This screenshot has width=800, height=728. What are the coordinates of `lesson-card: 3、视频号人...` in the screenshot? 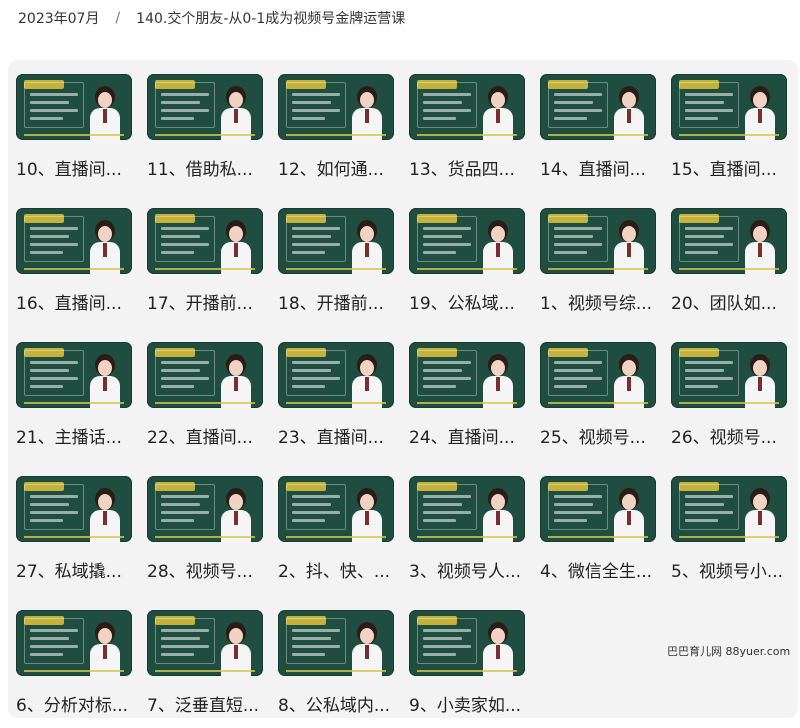 It's located at (467, 535).